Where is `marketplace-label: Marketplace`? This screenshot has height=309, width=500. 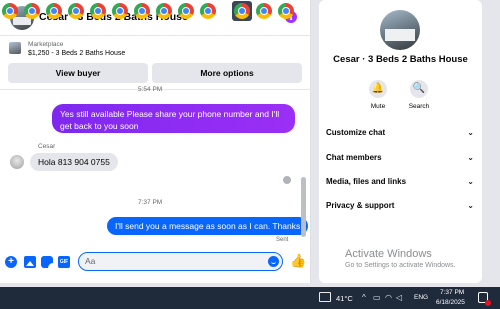
marketplace-label: Marketplace is located at coordinates (46, 44).